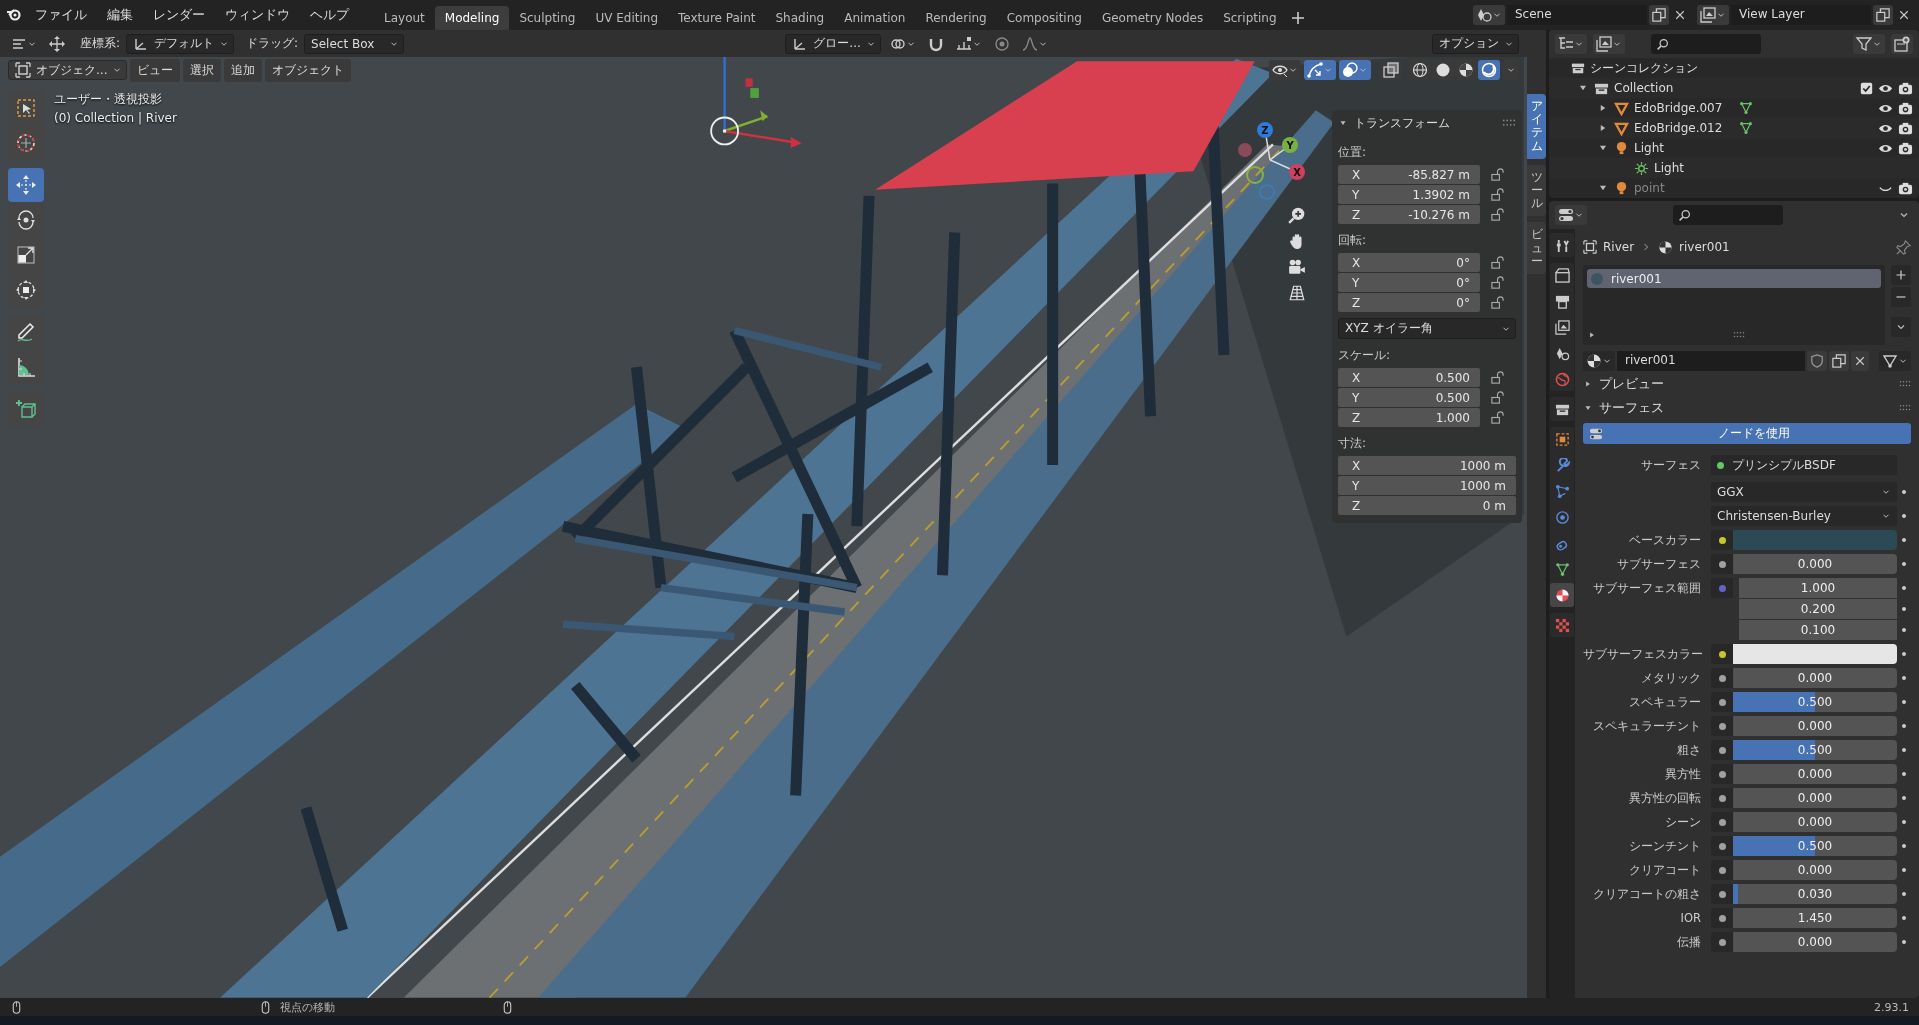  I want to click on number-field: Y 1.3902 m, so click(1409, 194).